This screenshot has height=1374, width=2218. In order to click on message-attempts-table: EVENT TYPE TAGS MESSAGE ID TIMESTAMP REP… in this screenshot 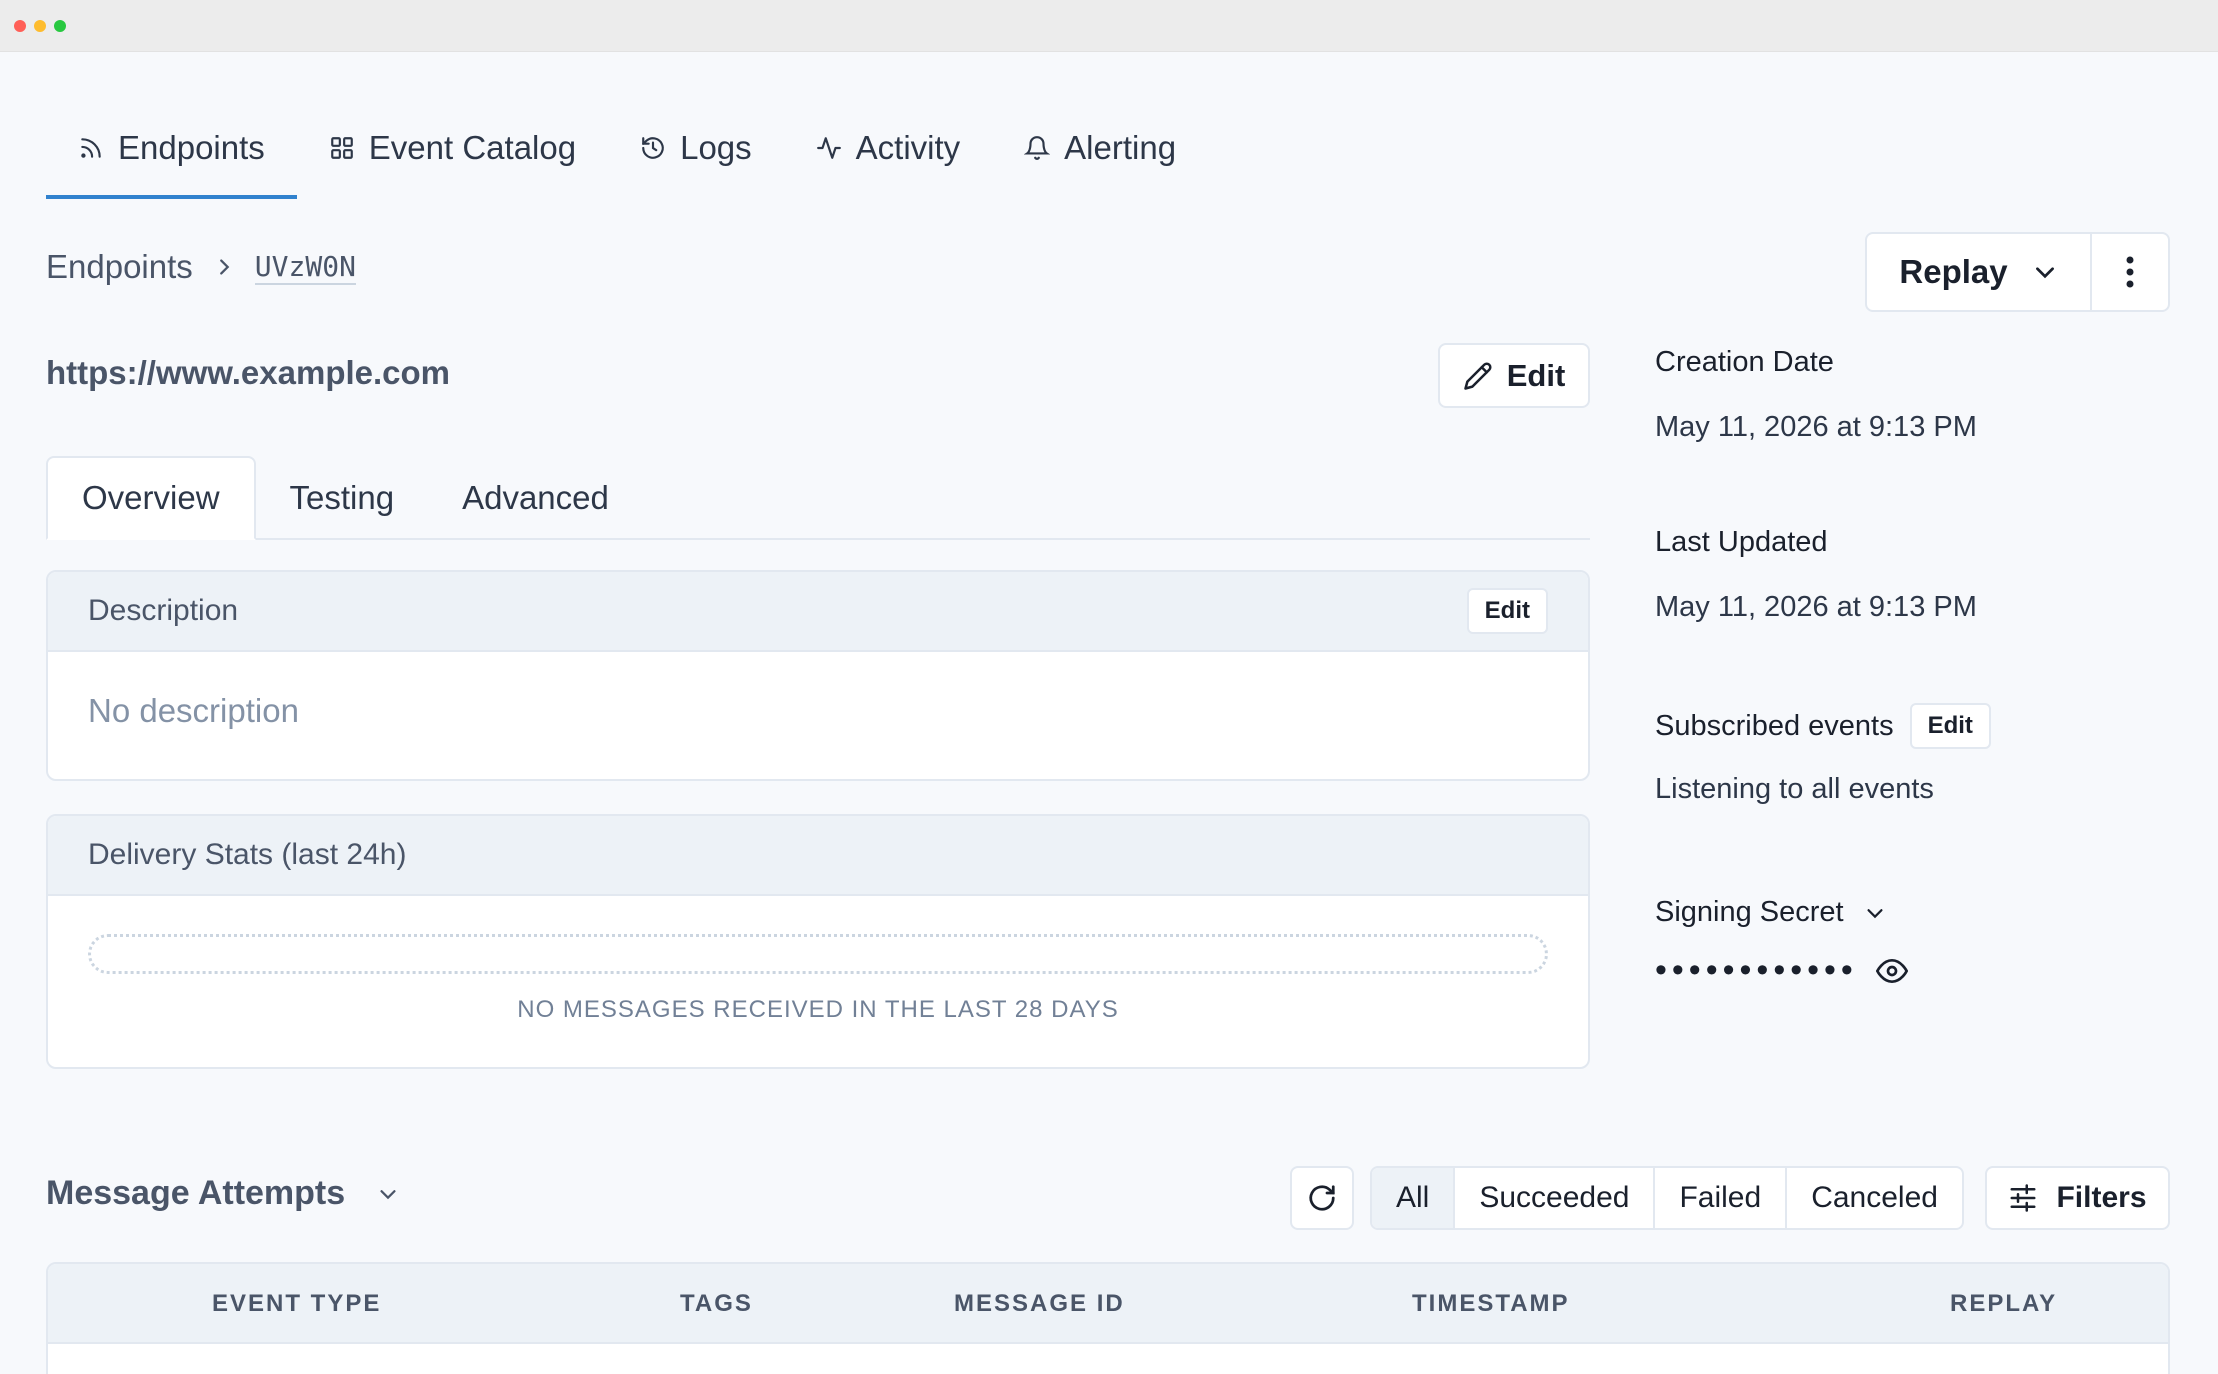, I will do `click(1108, 1318)`.